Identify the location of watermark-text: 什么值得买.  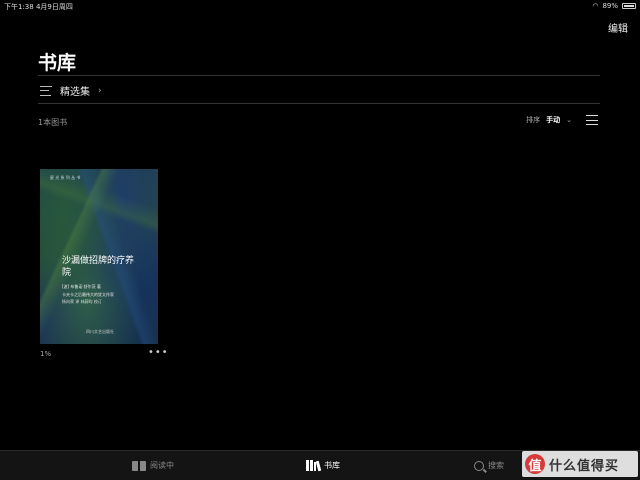
(584, 466).